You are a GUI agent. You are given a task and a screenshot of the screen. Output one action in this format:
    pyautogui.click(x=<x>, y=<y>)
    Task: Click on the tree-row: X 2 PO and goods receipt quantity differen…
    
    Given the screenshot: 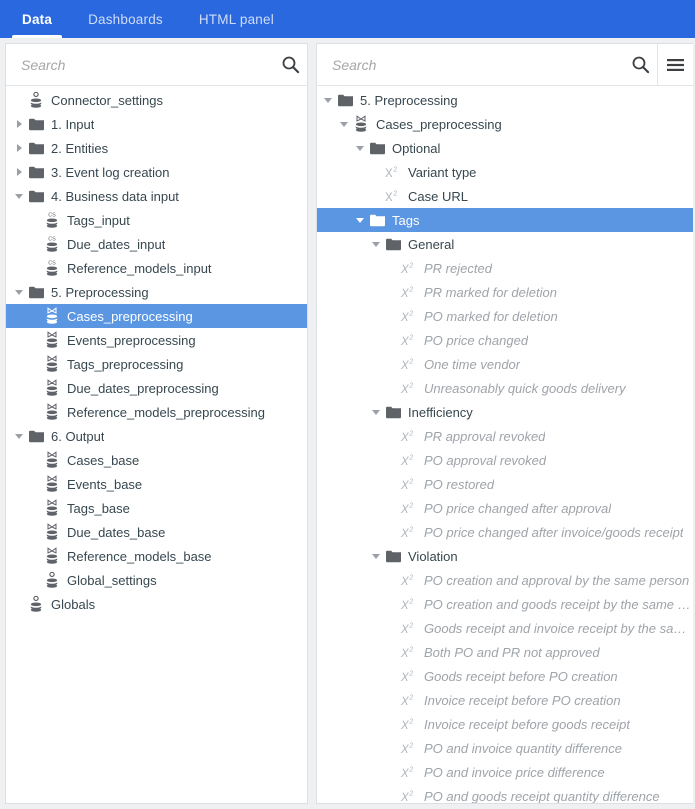 What is the action you would take?
    pyautogui.click(x=505, y=794)
    